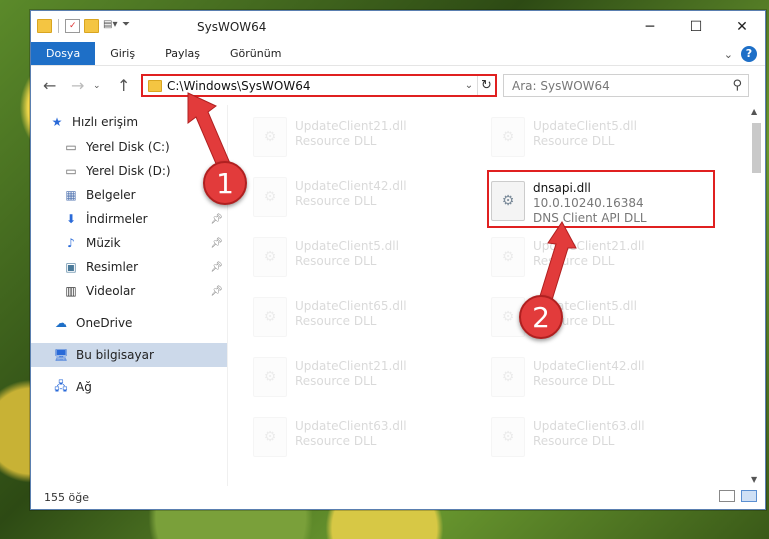 The image size is (769, 539). I want to click on sidebar-item-downloads: ⬇ İndirmeler 📌︎, so click(129, 219).